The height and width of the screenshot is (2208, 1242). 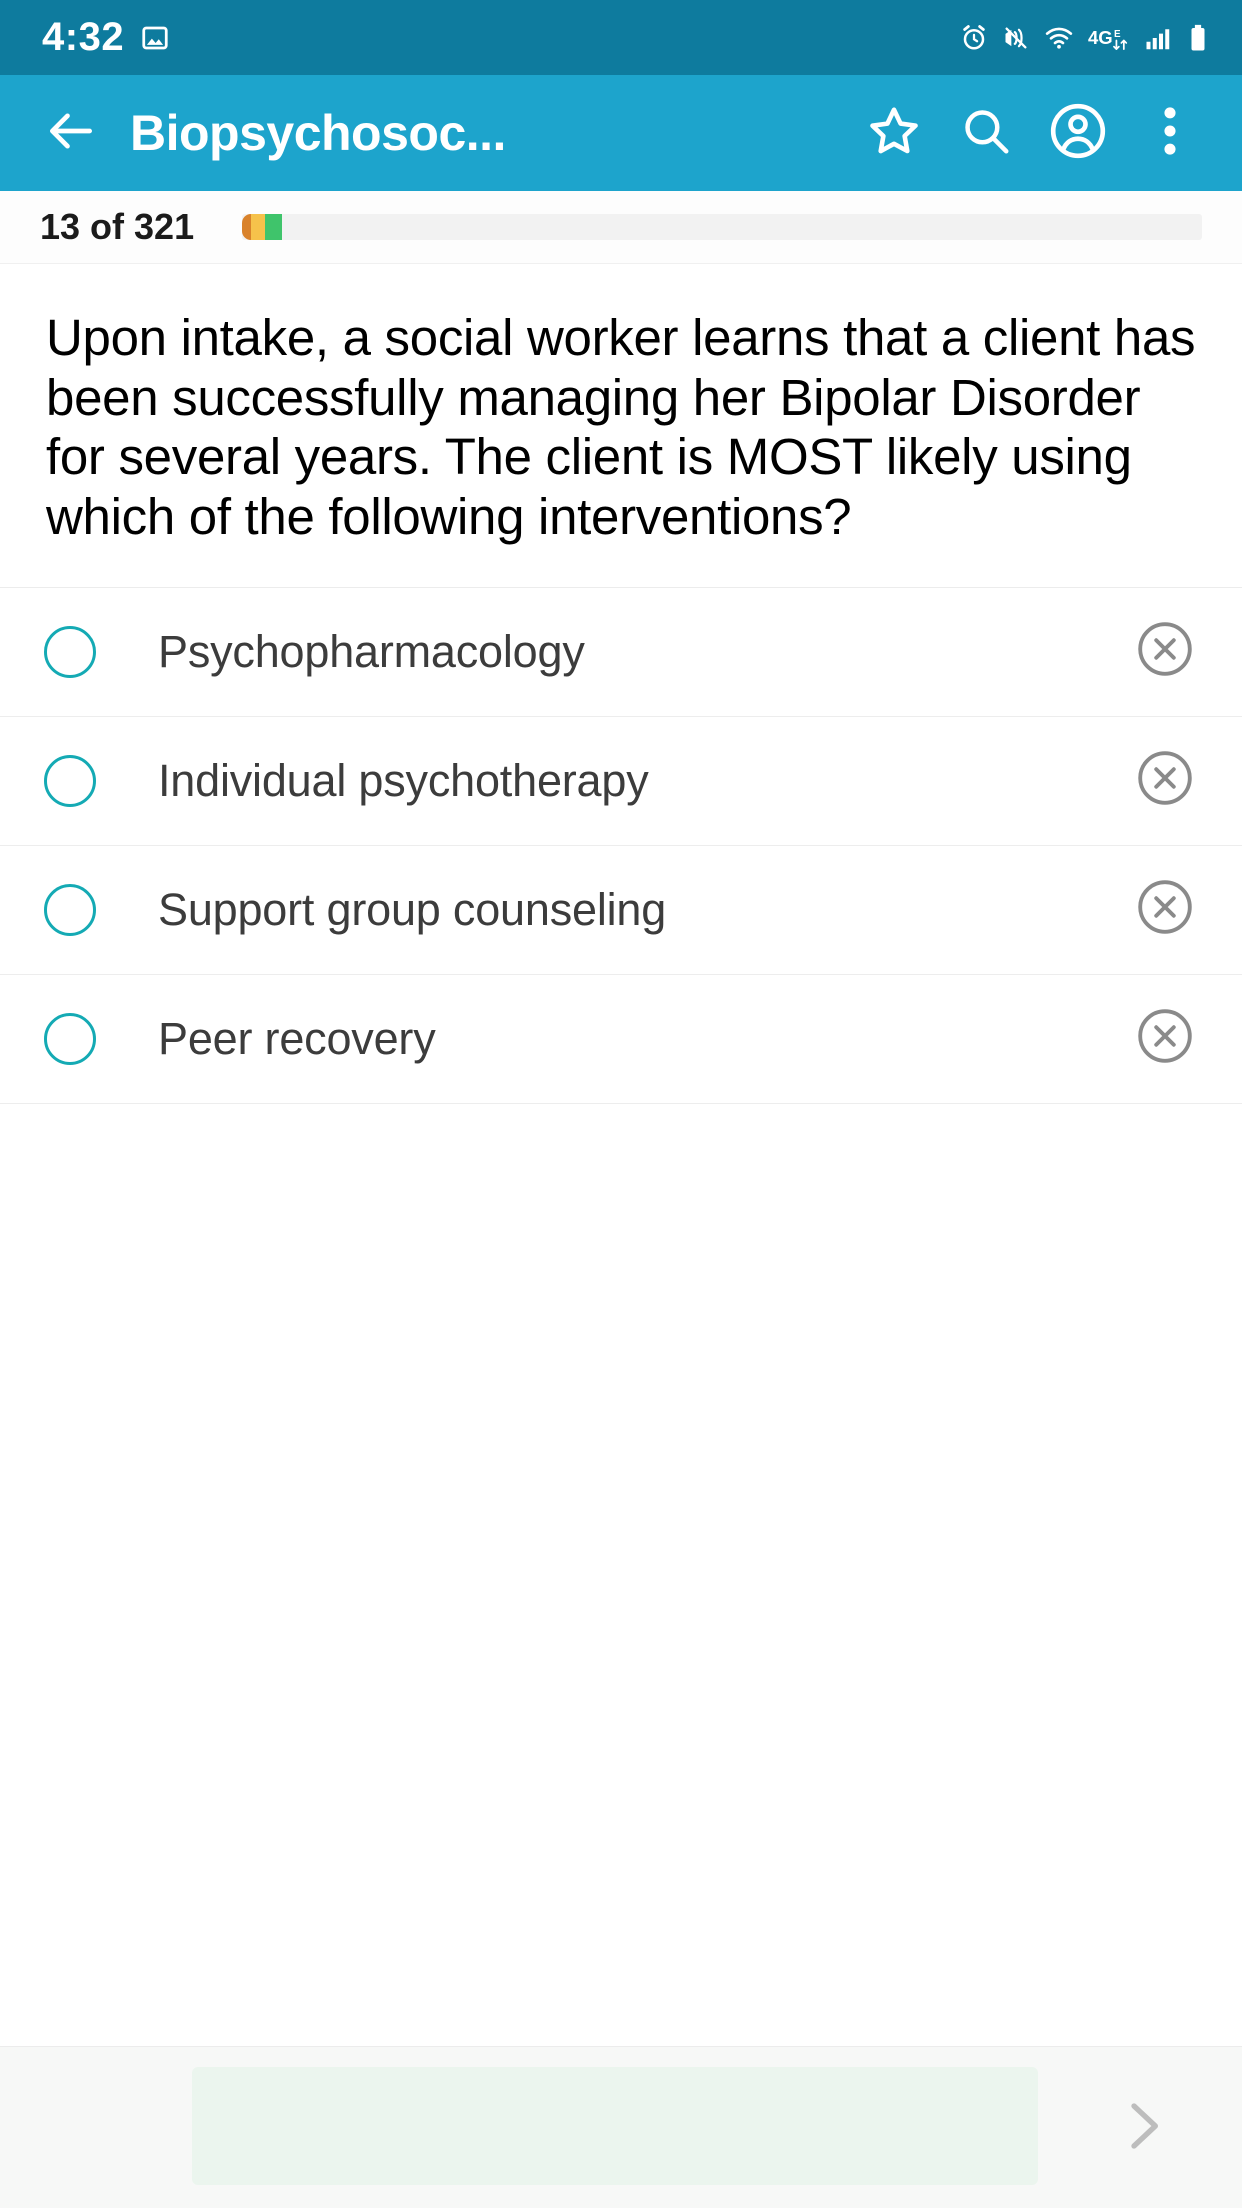 What do you see at coordinates (621, 652) in the screenshot?
I see `answer-option-1: Psychopharmacology` at bounding box center [621, 652].